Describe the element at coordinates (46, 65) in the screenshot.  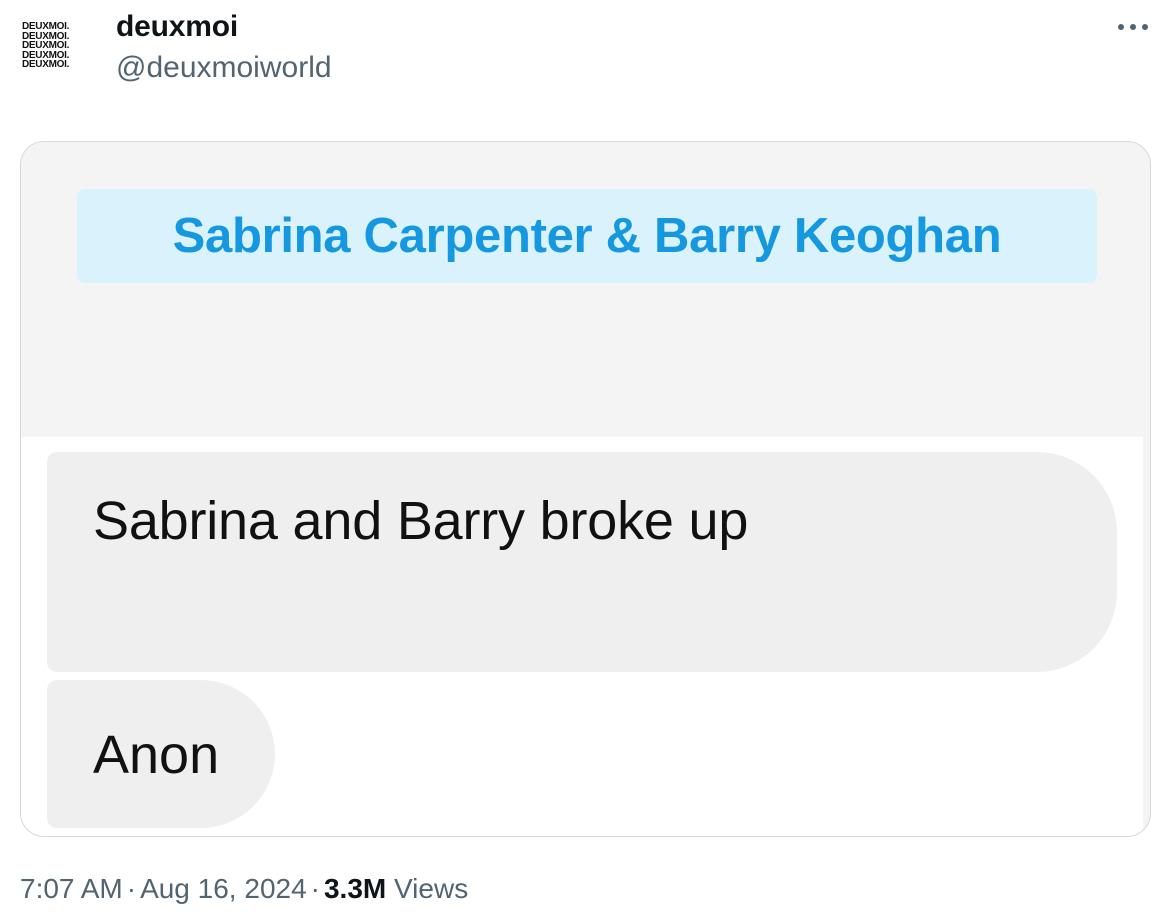
I see `avatar-text-line: DEUXMOI.` at that location.